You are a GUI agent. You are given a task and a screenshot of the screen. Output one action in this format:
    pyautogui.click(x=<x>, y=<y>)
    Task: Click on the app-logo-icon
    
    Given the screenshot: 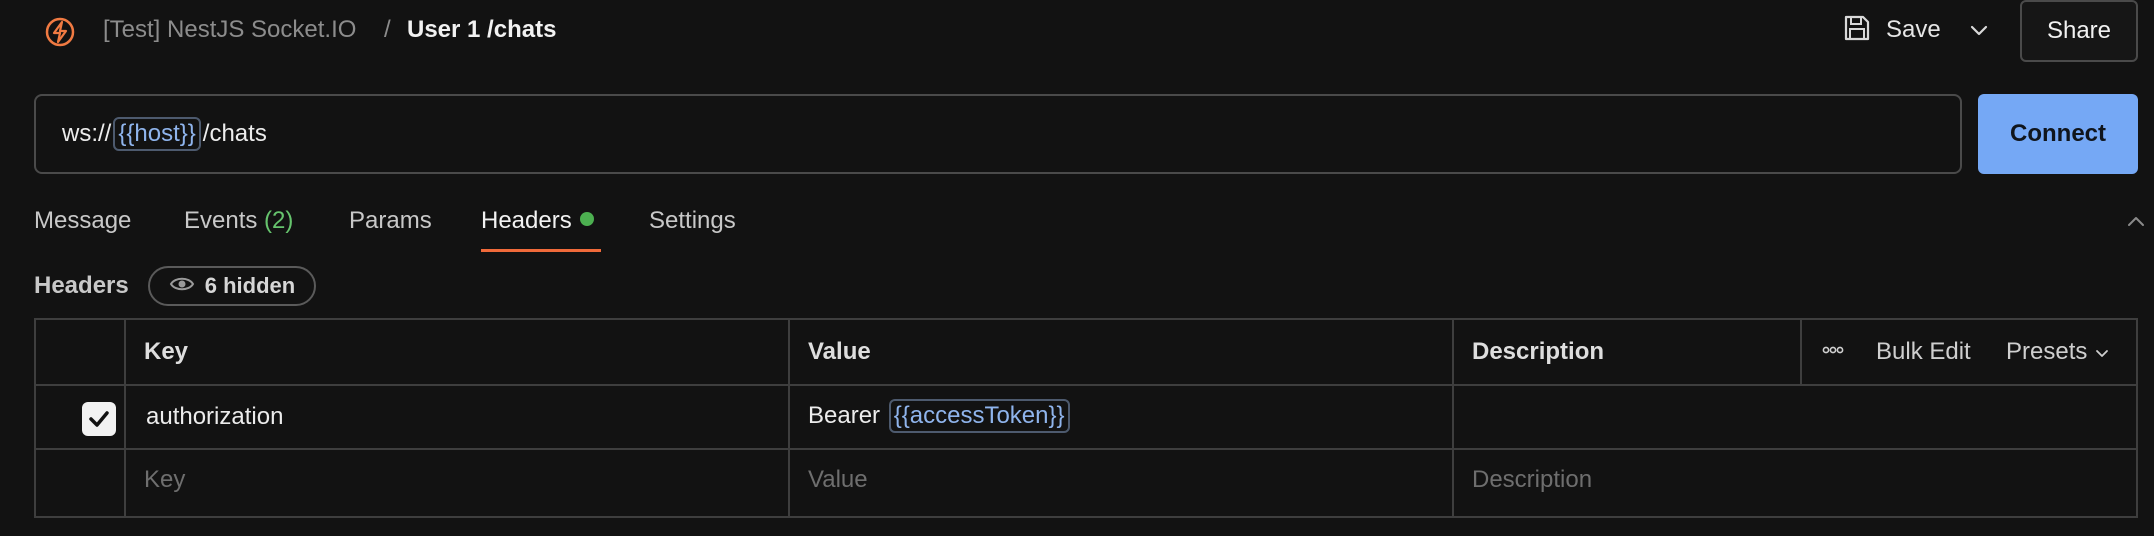 What is the action you would take?
    pyautogui.click(x=60, y=32)
    